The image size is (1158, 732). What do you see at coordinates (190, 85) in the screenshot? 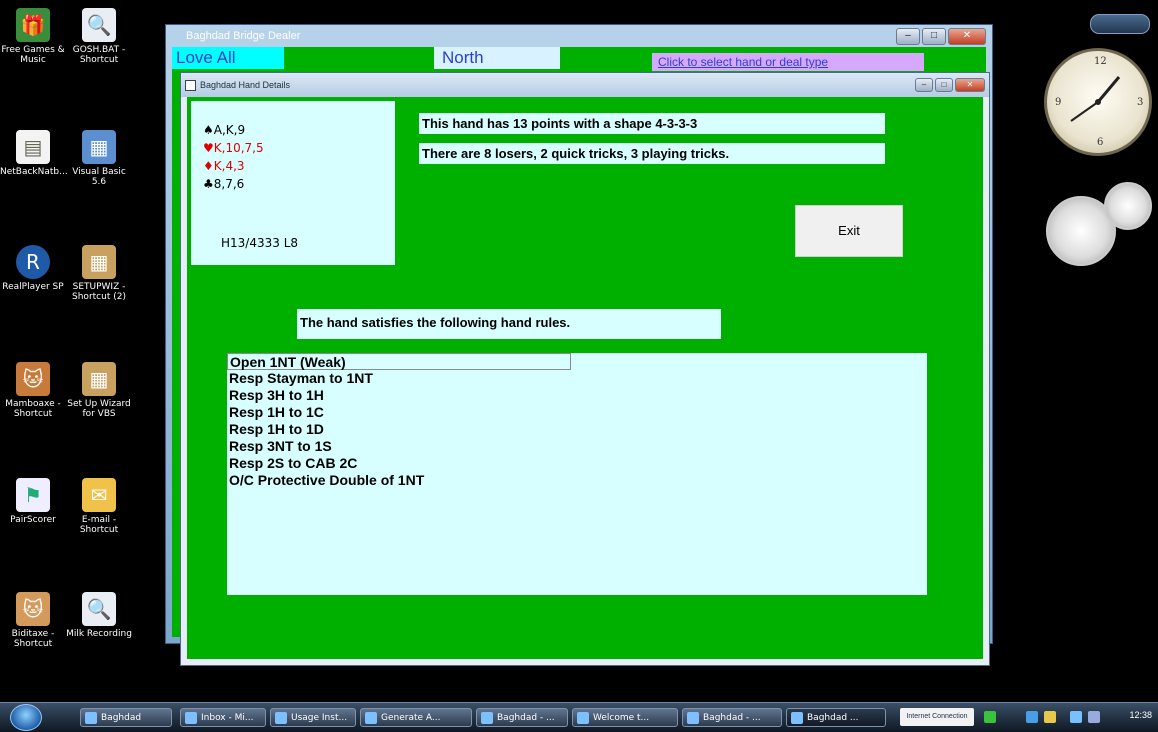
I see `window-app-icon` at bounding box center [190, 85].